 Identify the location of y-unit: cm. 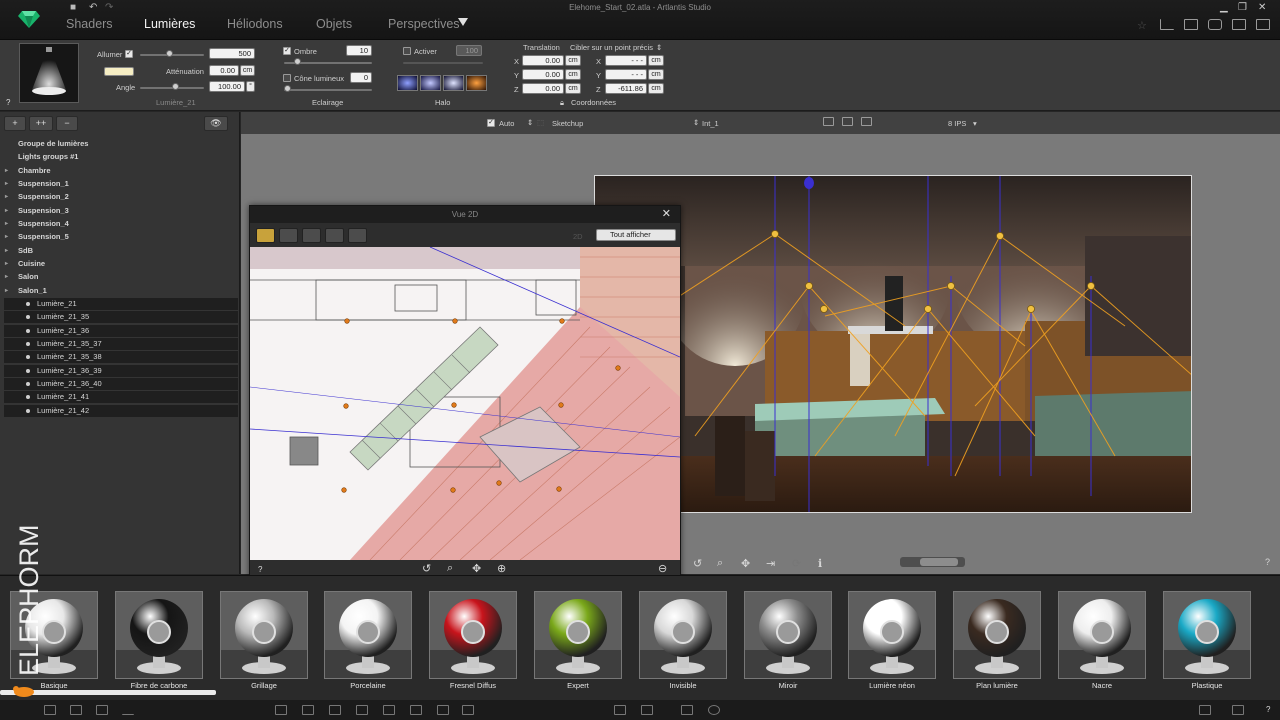
(573, 74).